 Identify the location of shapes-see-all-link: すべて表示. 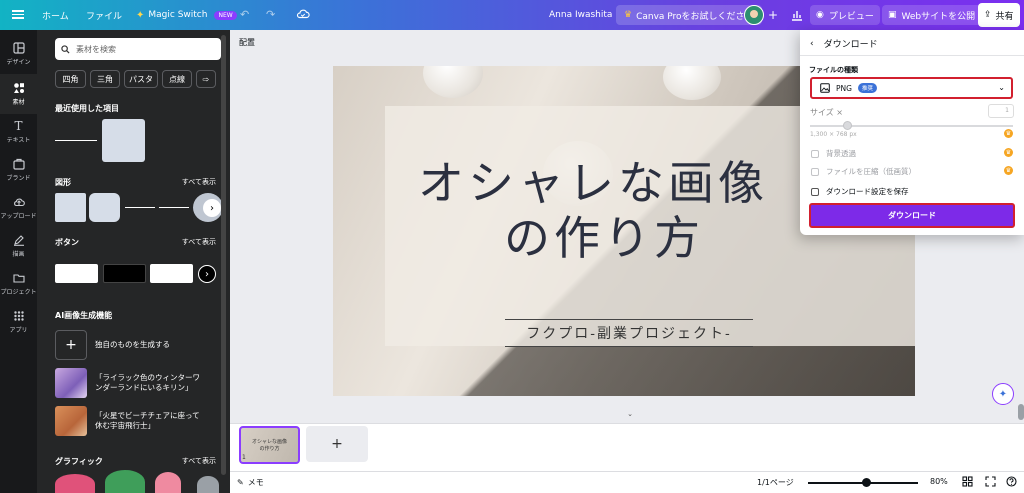
(199, 182).